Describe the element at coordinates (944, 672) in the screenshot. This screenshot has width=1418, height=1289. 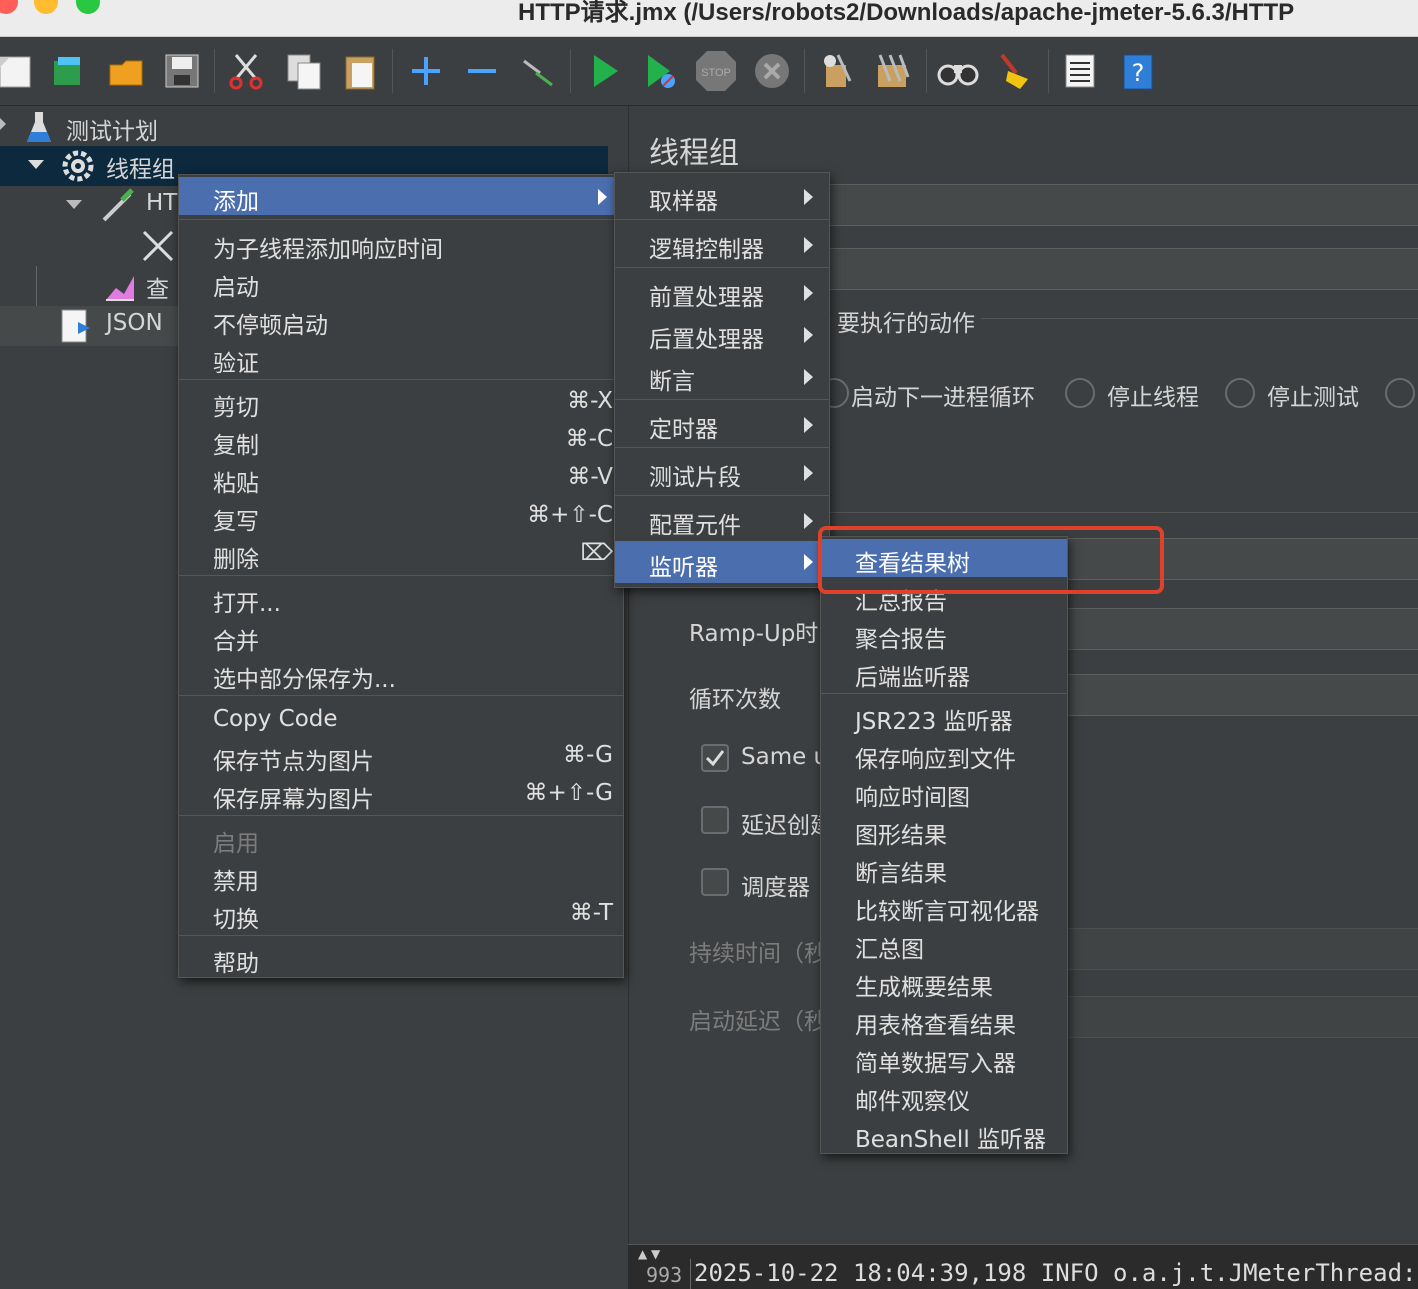
I see `menu-item-backend-listener: 后端监听器` at that location.